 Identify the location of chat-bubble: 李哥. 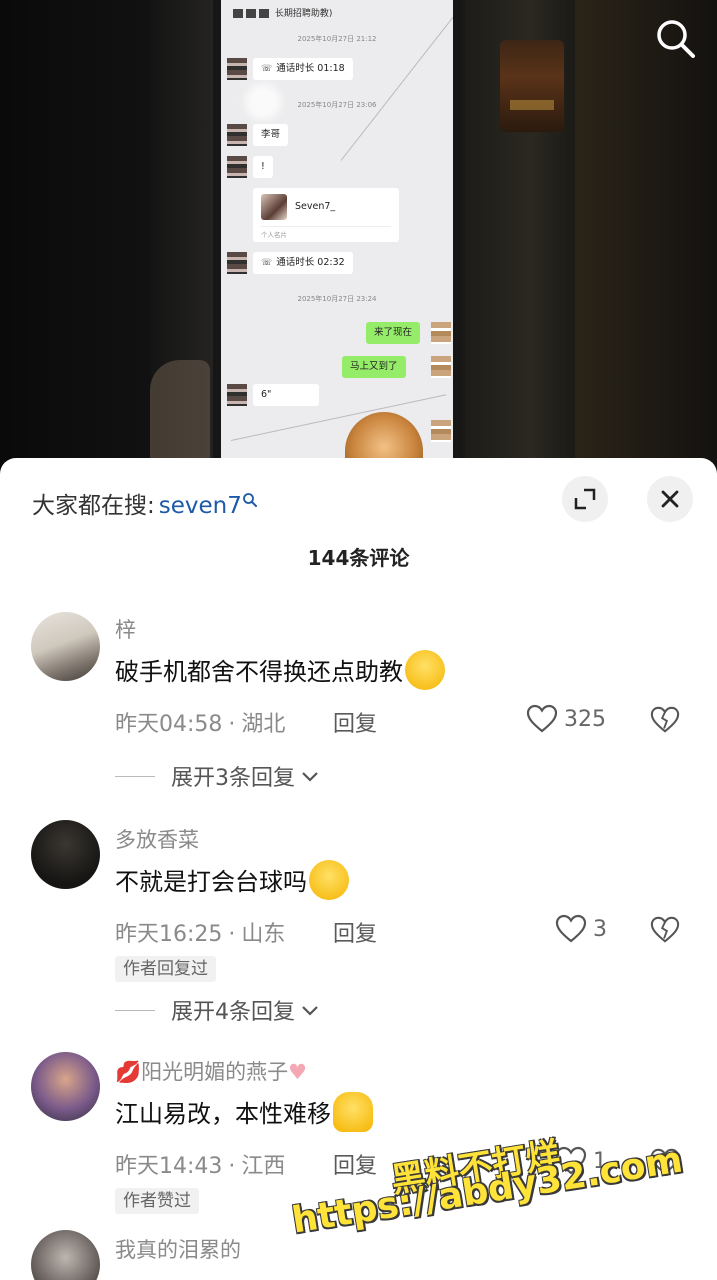
(271, 135).